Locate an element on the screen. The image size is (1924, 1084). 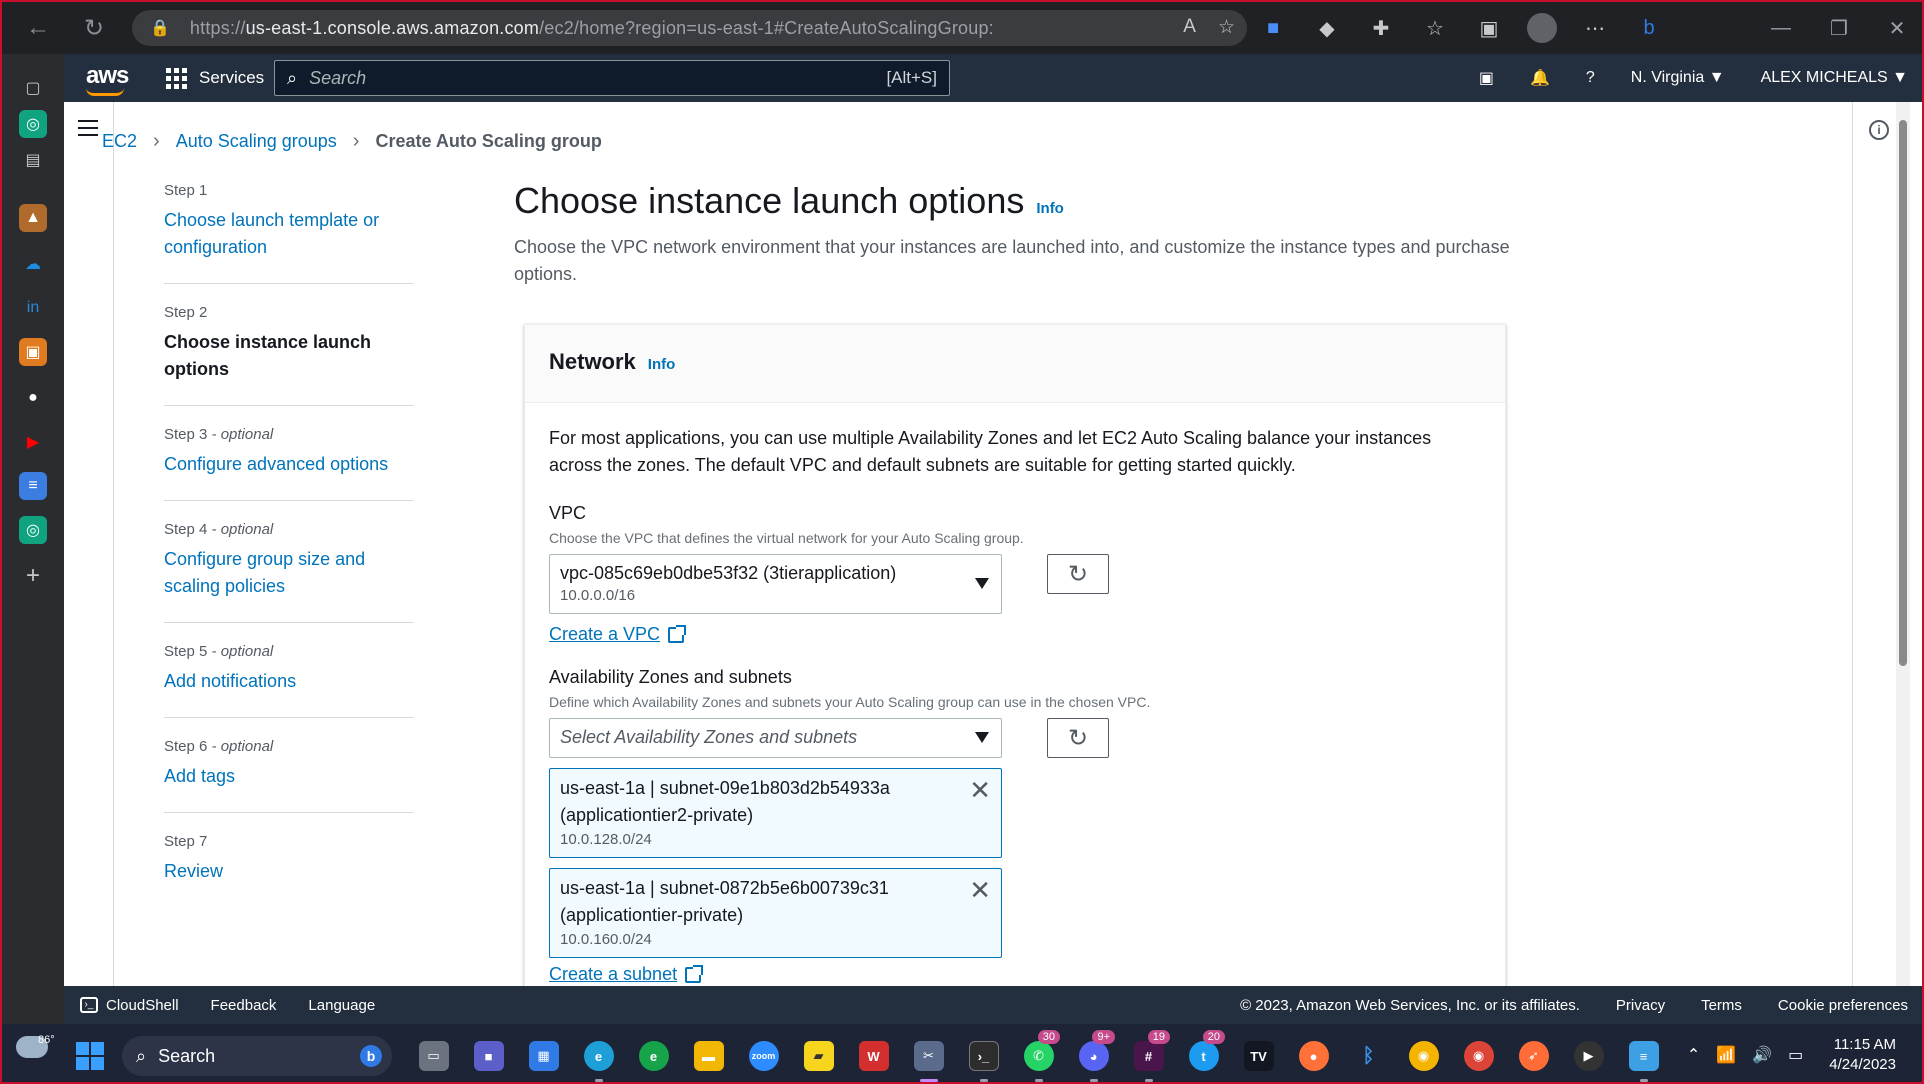
linkedin-icon: in is located at coordinates (33, 308).